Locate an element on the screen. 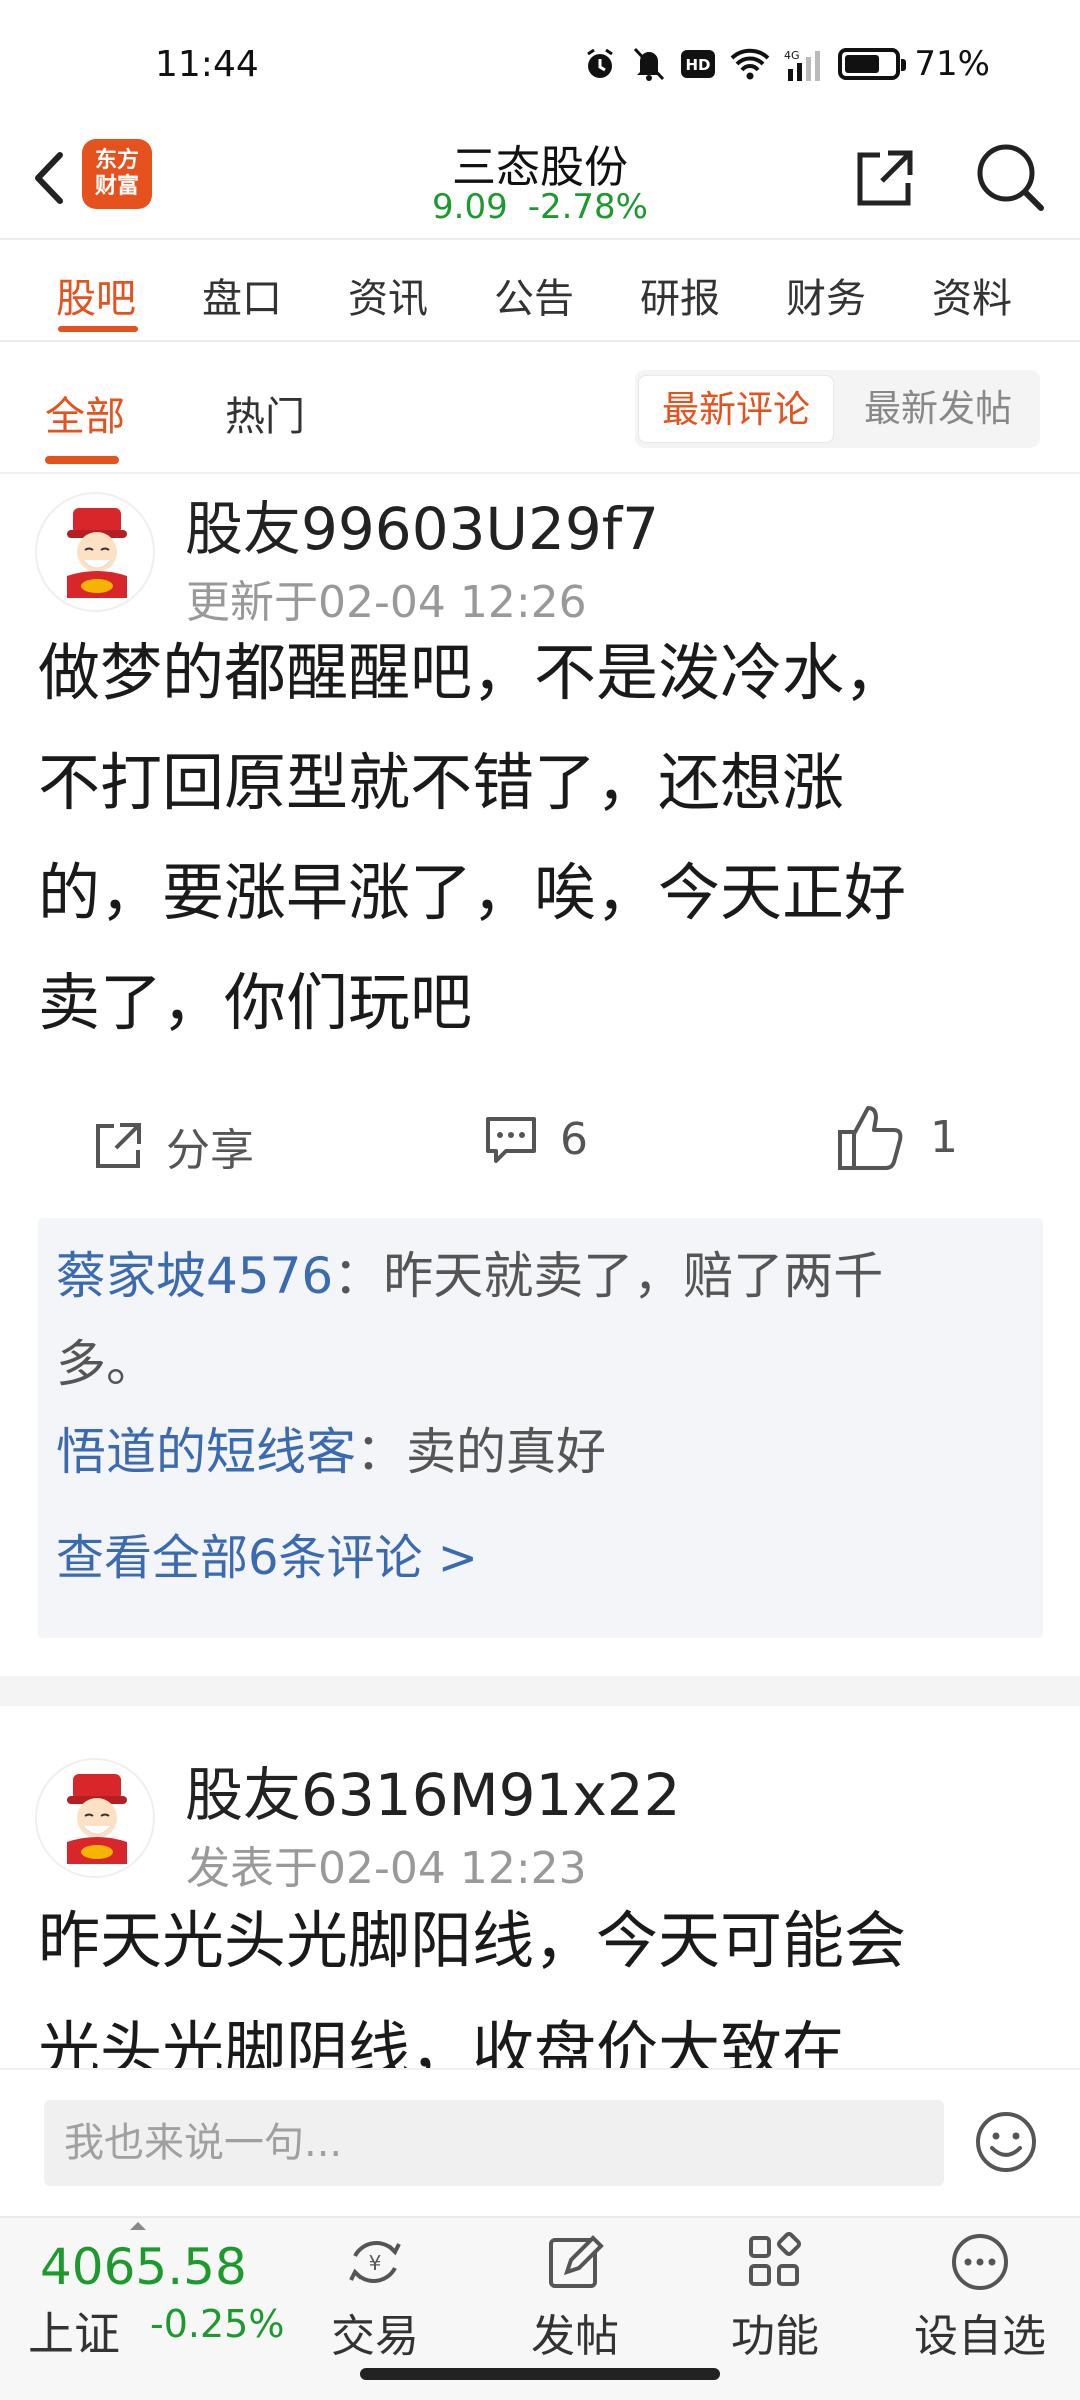 This screenshot has width=1080, height=2400. stock-change: -2.78% is located at coordinates (587, 207).